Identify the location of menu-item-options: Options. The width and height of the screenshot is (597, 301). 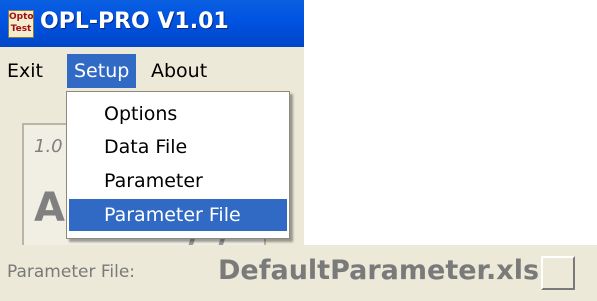
(178, 114).